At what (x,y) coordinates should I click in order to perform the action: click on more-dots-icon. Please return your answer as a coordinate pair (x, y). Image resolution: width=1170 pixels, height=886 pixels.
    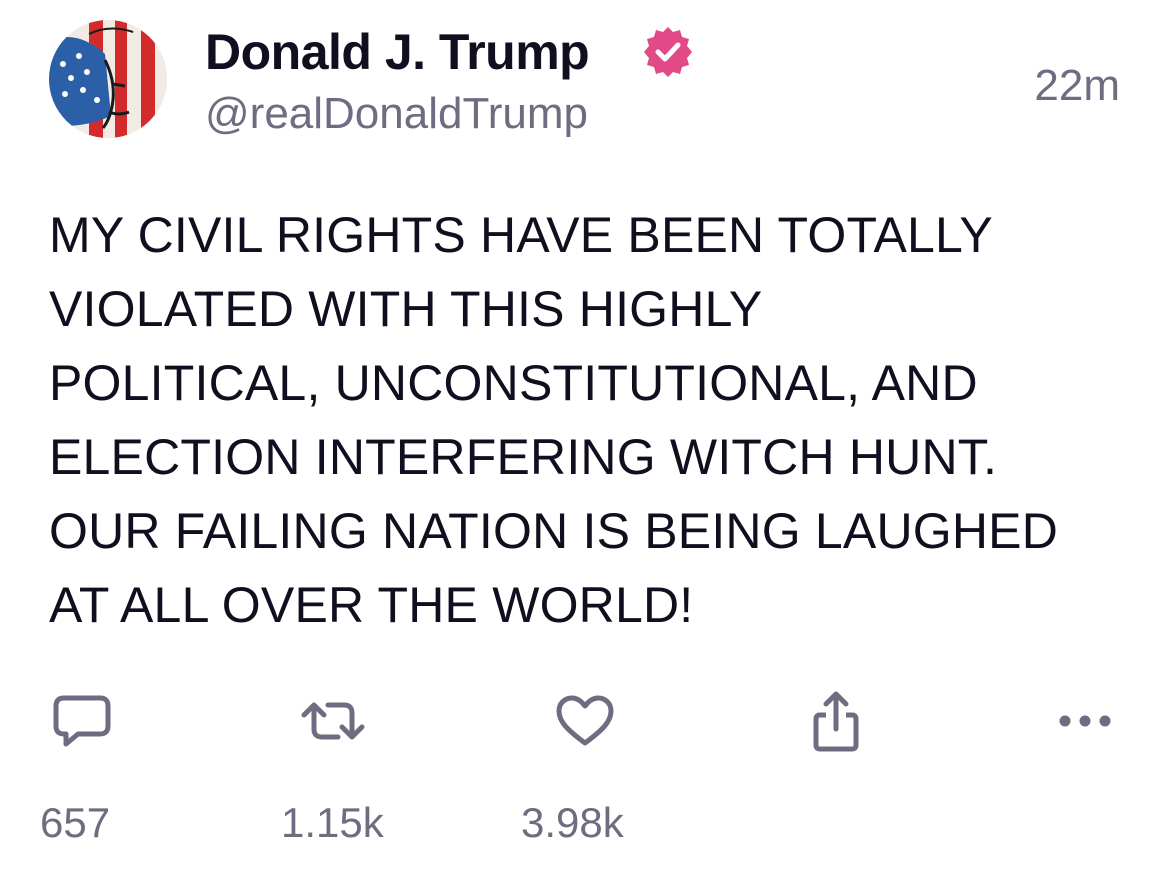
    Looking at the image, I should click on (1085, 721).